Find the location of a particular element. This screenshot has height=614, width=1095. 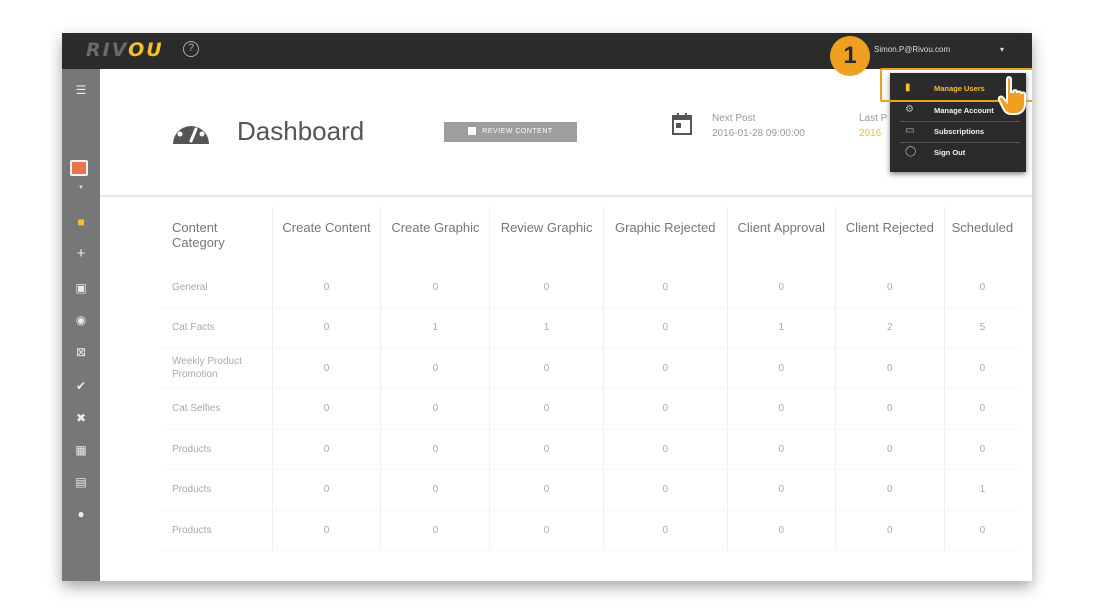

column-header-content-category: Content Category is located at coordinates (217, 237).